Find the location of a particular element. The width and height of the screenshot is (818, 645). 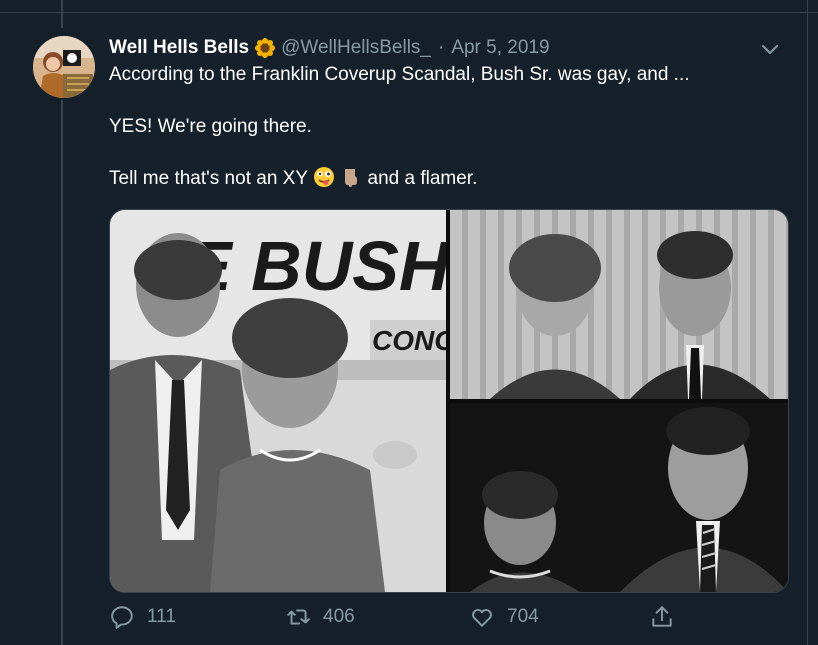

right-divider is located at coordinates (807, 322).